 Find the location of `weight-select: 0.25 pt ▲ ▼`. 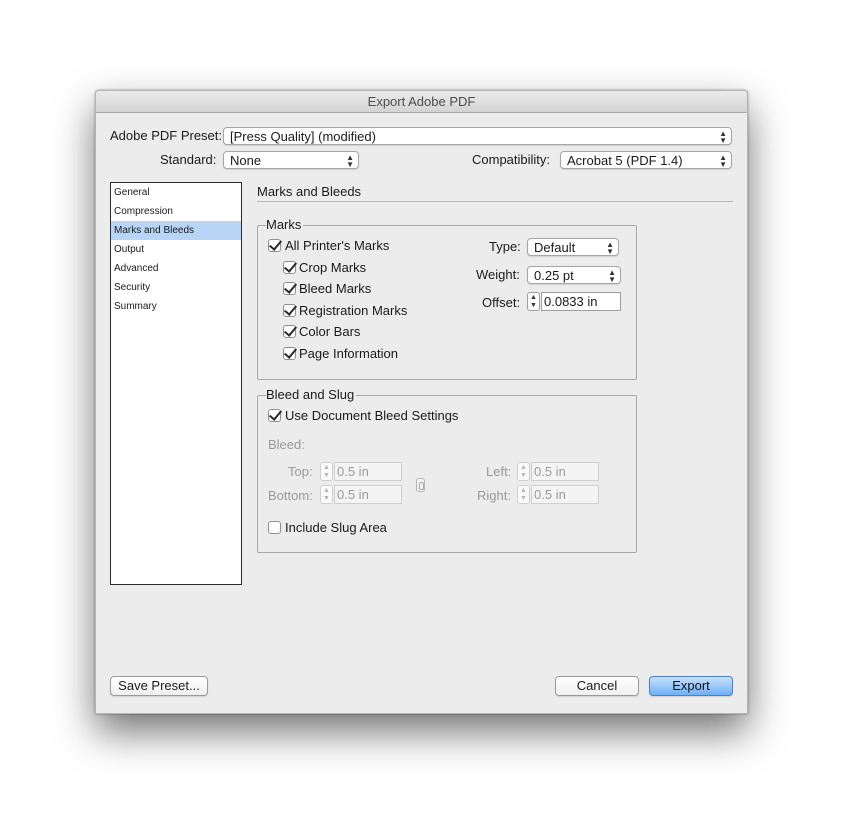

weight-select: 0.25 pt ▲ ▼ is located at coordinates (574, 275).